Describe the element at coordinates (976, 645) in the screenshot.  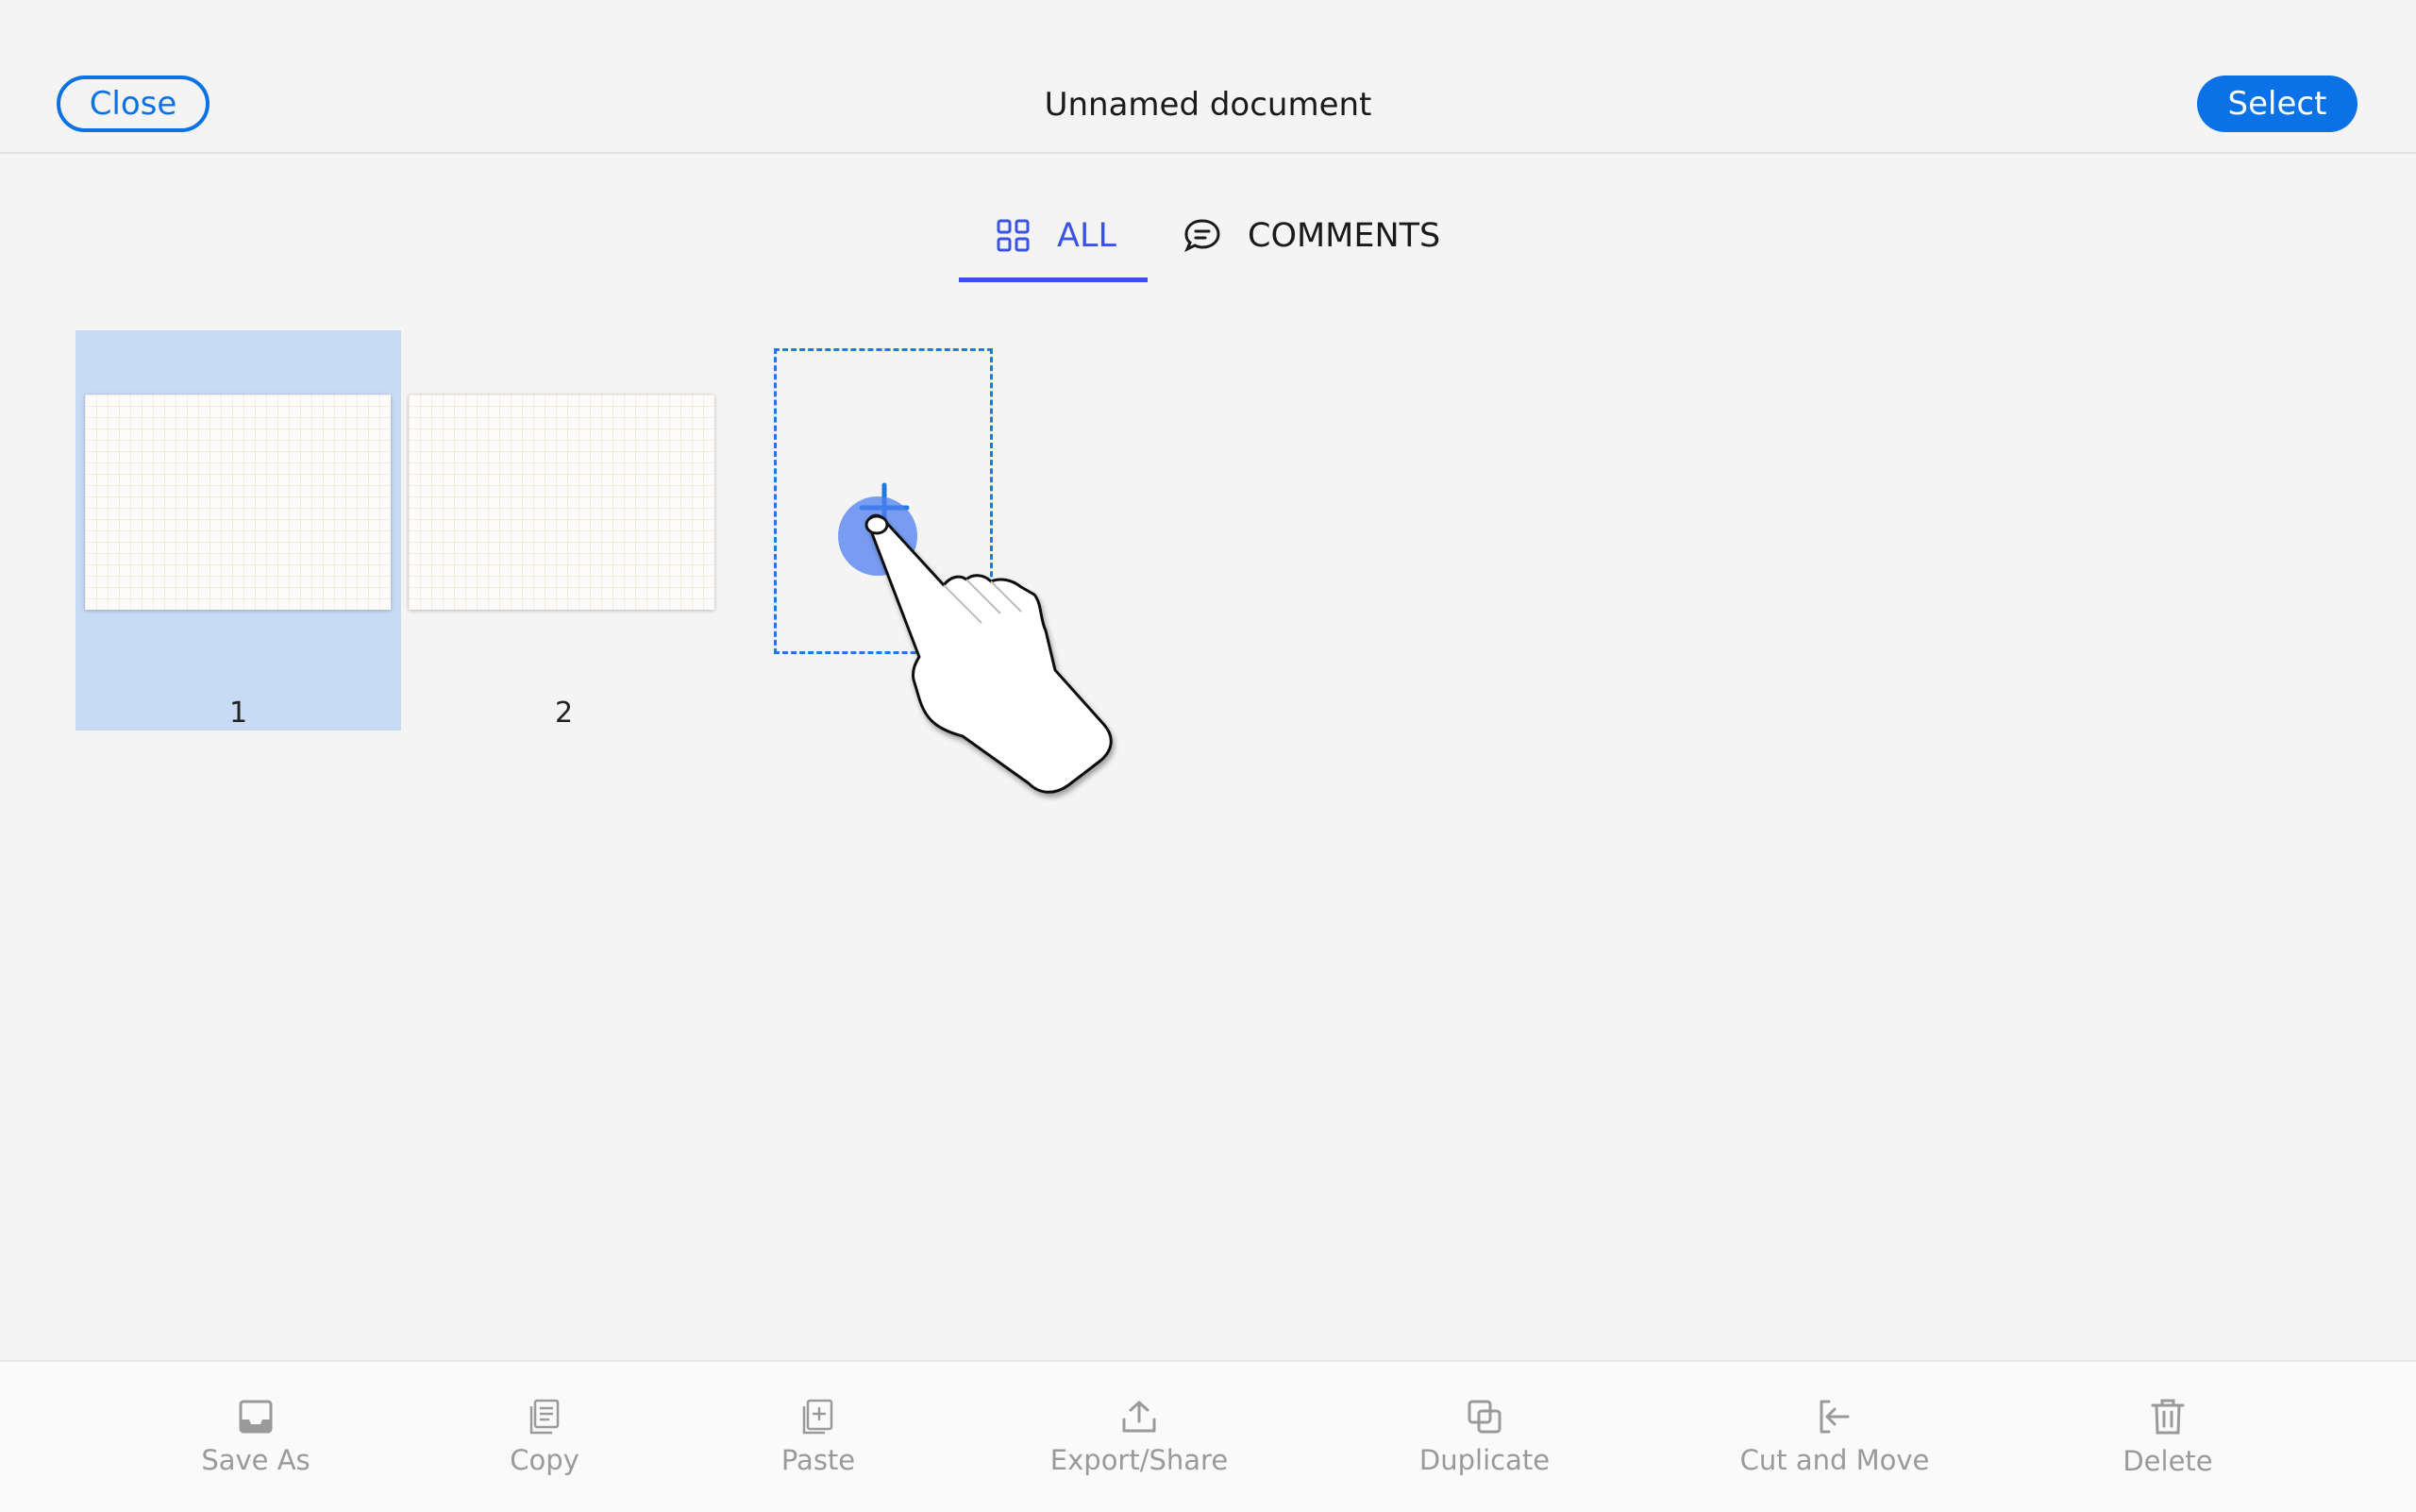
I see `tap-gesture-hand-icon` at that location.